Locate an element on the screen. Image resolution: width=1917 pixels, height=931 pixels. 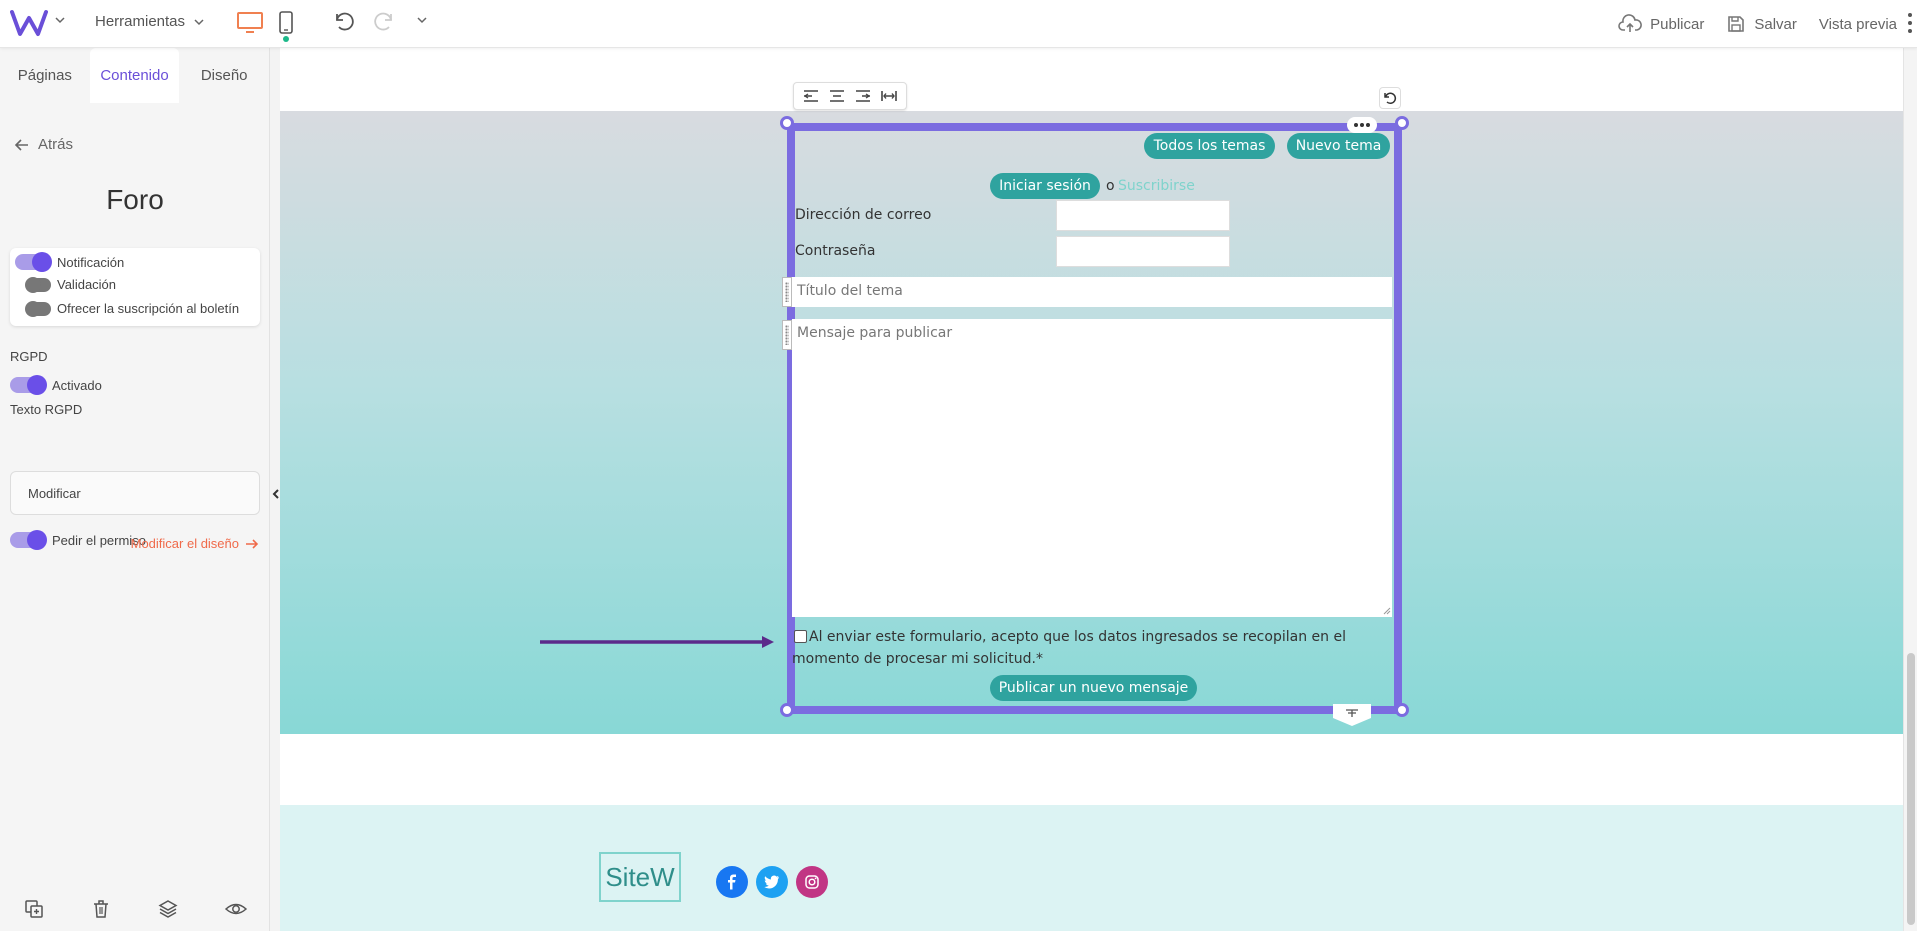
save-button: Salvar is located at coordinates (1761, 24).